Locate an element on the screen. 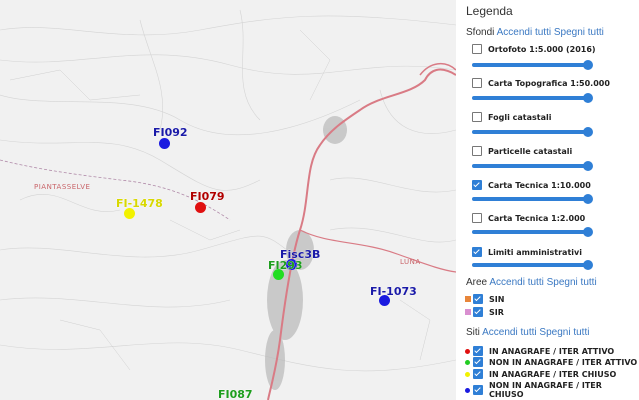 The height and width of the screenshot is (400, 639). layer-label: Carta Tecnica 1:10.000 is located at coordinates (539, 185).